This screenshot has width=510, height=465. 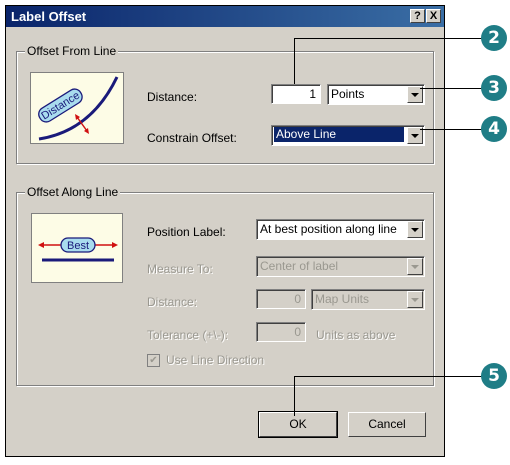 I want to click on callout-2: 2, so click(x=494, y=38).